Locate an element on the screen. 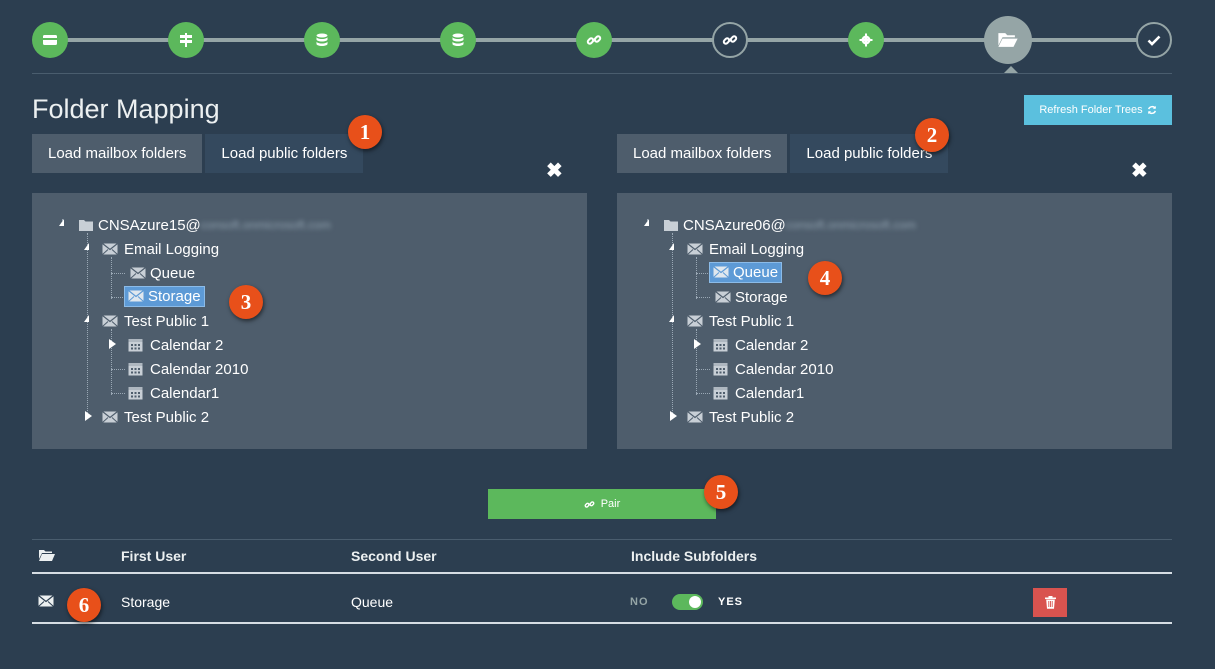 Image resolution: width=1215 pixels, height=669 pixels. include-subfolders-toggle is located at coordinates (687, 602).